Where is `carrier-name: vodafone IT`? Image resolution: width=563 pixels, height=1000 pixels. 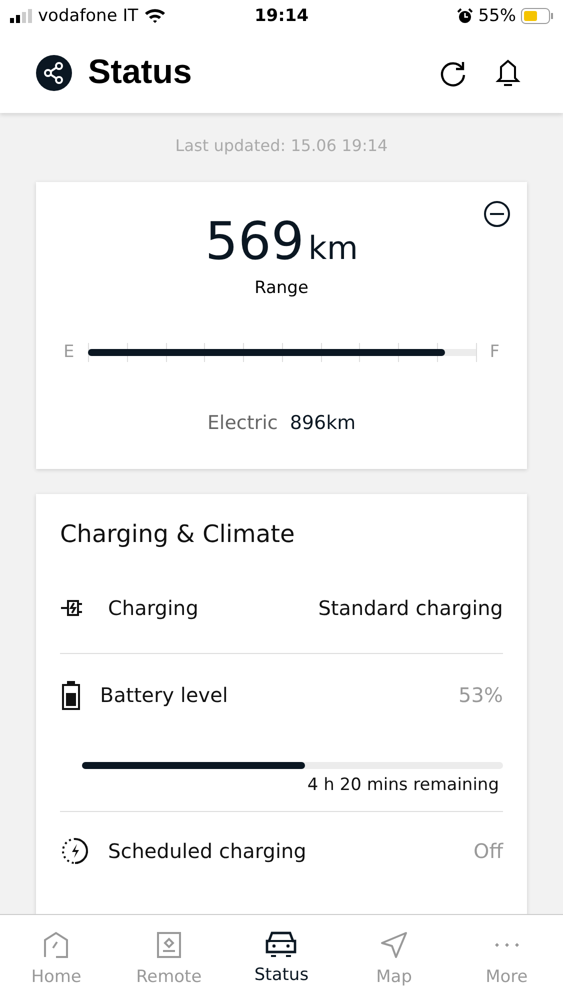 carrier-name: vodafone IT is located at coordinates (88, 16).